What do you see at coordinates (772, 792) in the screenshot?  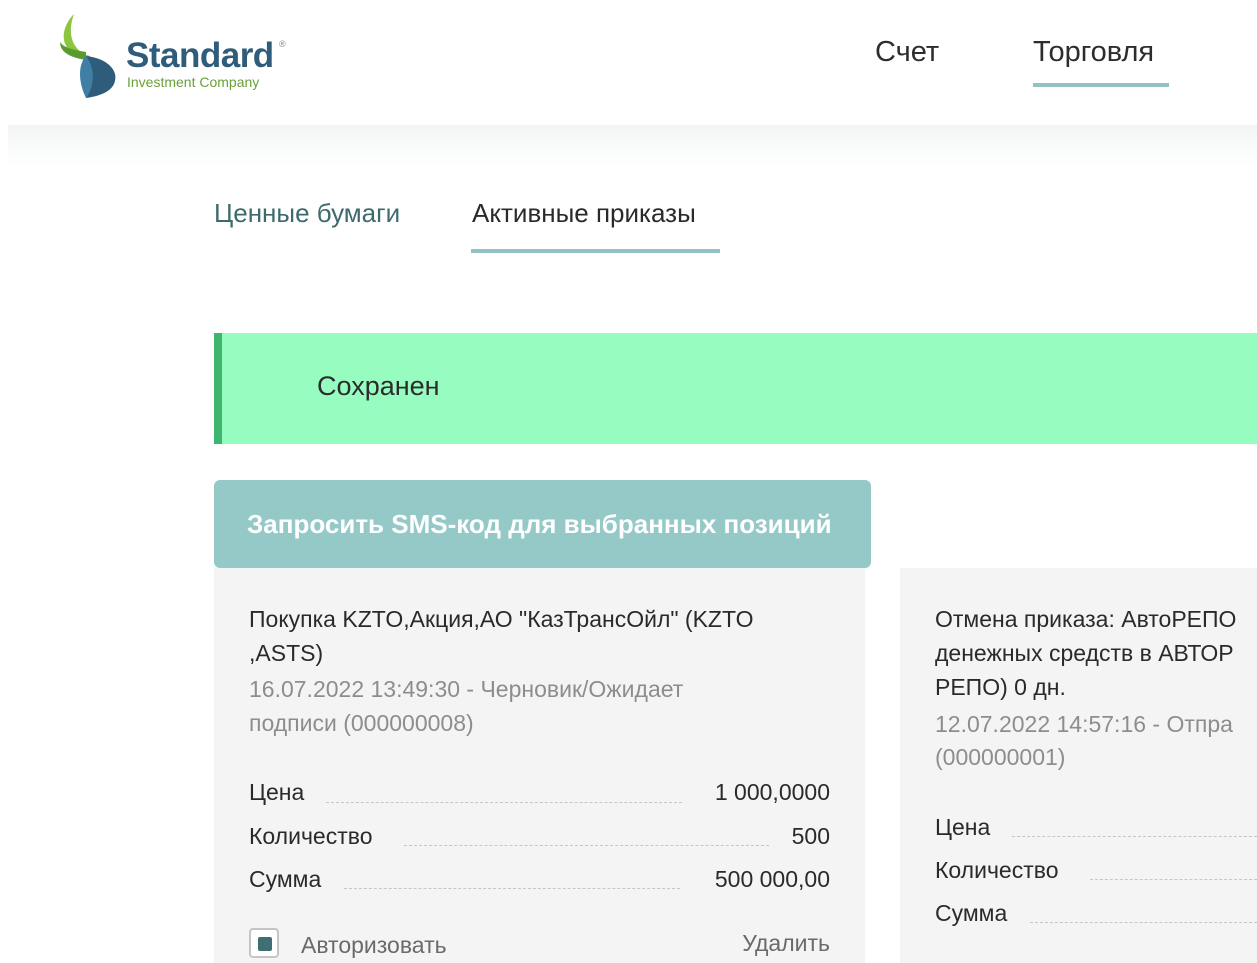 I see `price-value: 1 000,0000` at bounding box center [772, 792].